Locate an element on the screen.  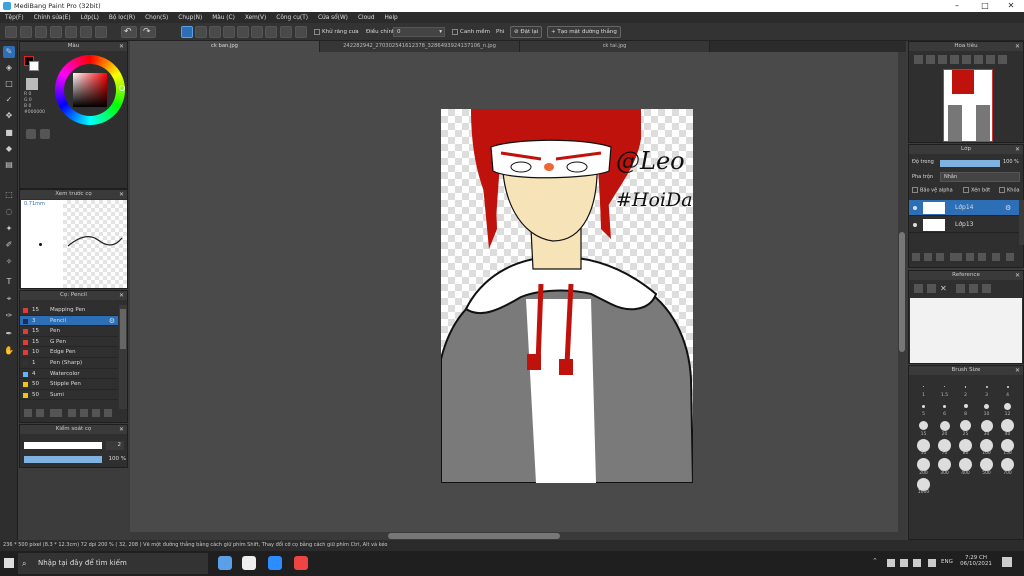
close-button: ✕ is located at coordinates (1011, 6).